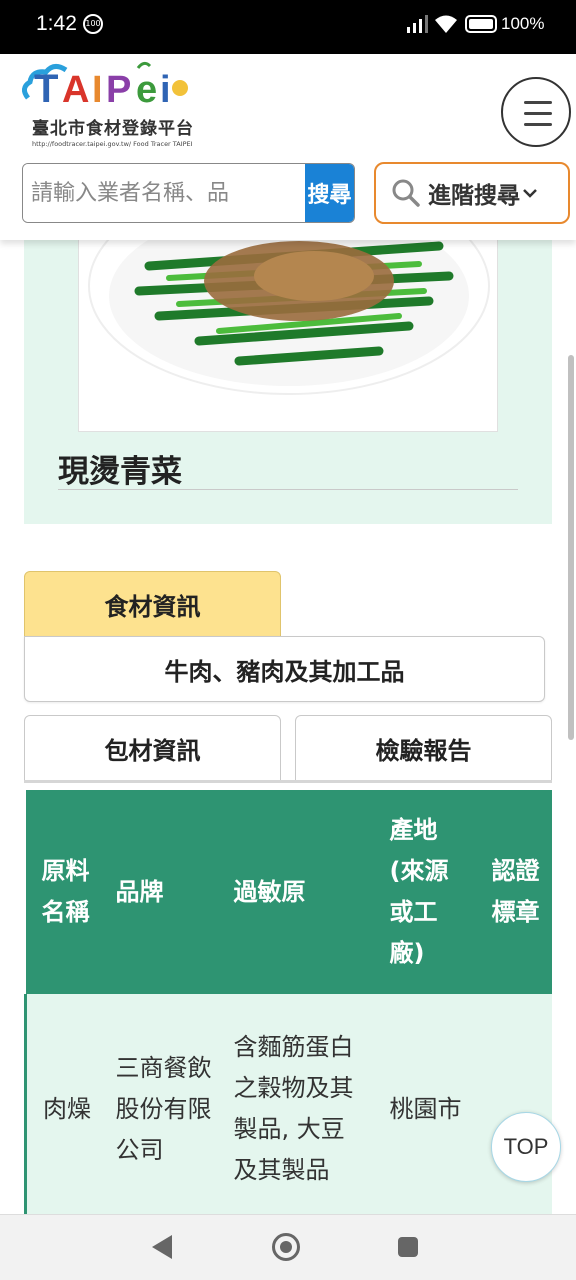 The width and height of the screenshot is (576, 1280). What do you see at coordinates (164, 193) in the screenshot?
I see `search-input` at bounding box center [164, 193].